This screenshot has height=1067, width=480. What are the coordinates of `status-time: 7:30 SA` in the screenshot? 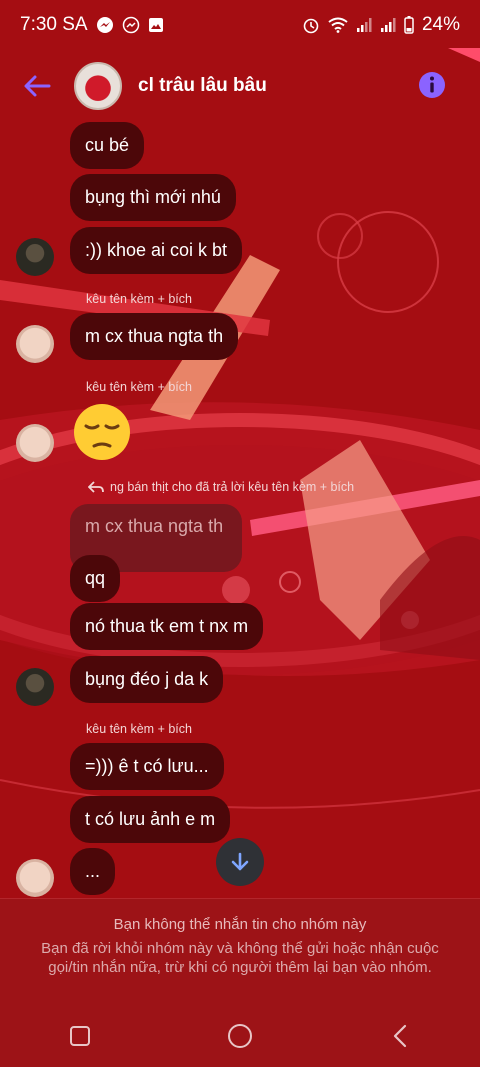 It's located at (54, 24).